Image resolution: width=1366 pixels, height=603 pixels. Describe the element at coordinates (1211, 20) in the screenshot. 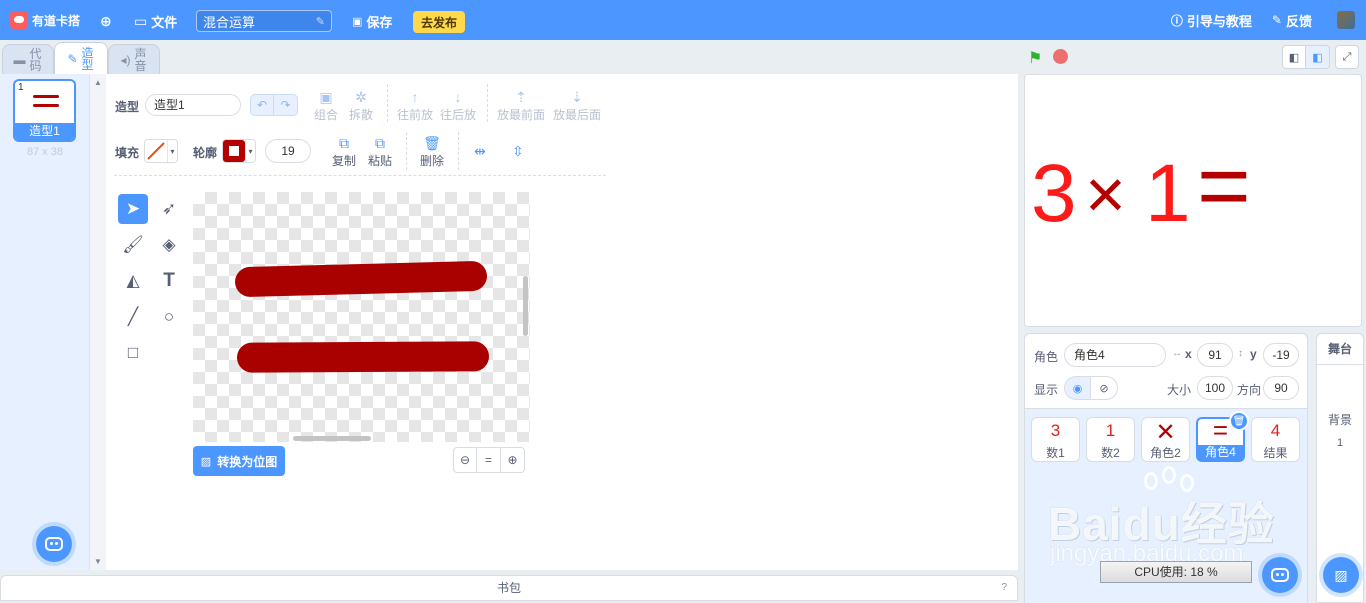

I see `guide-button: ⓘ 引导与教程` at that location.